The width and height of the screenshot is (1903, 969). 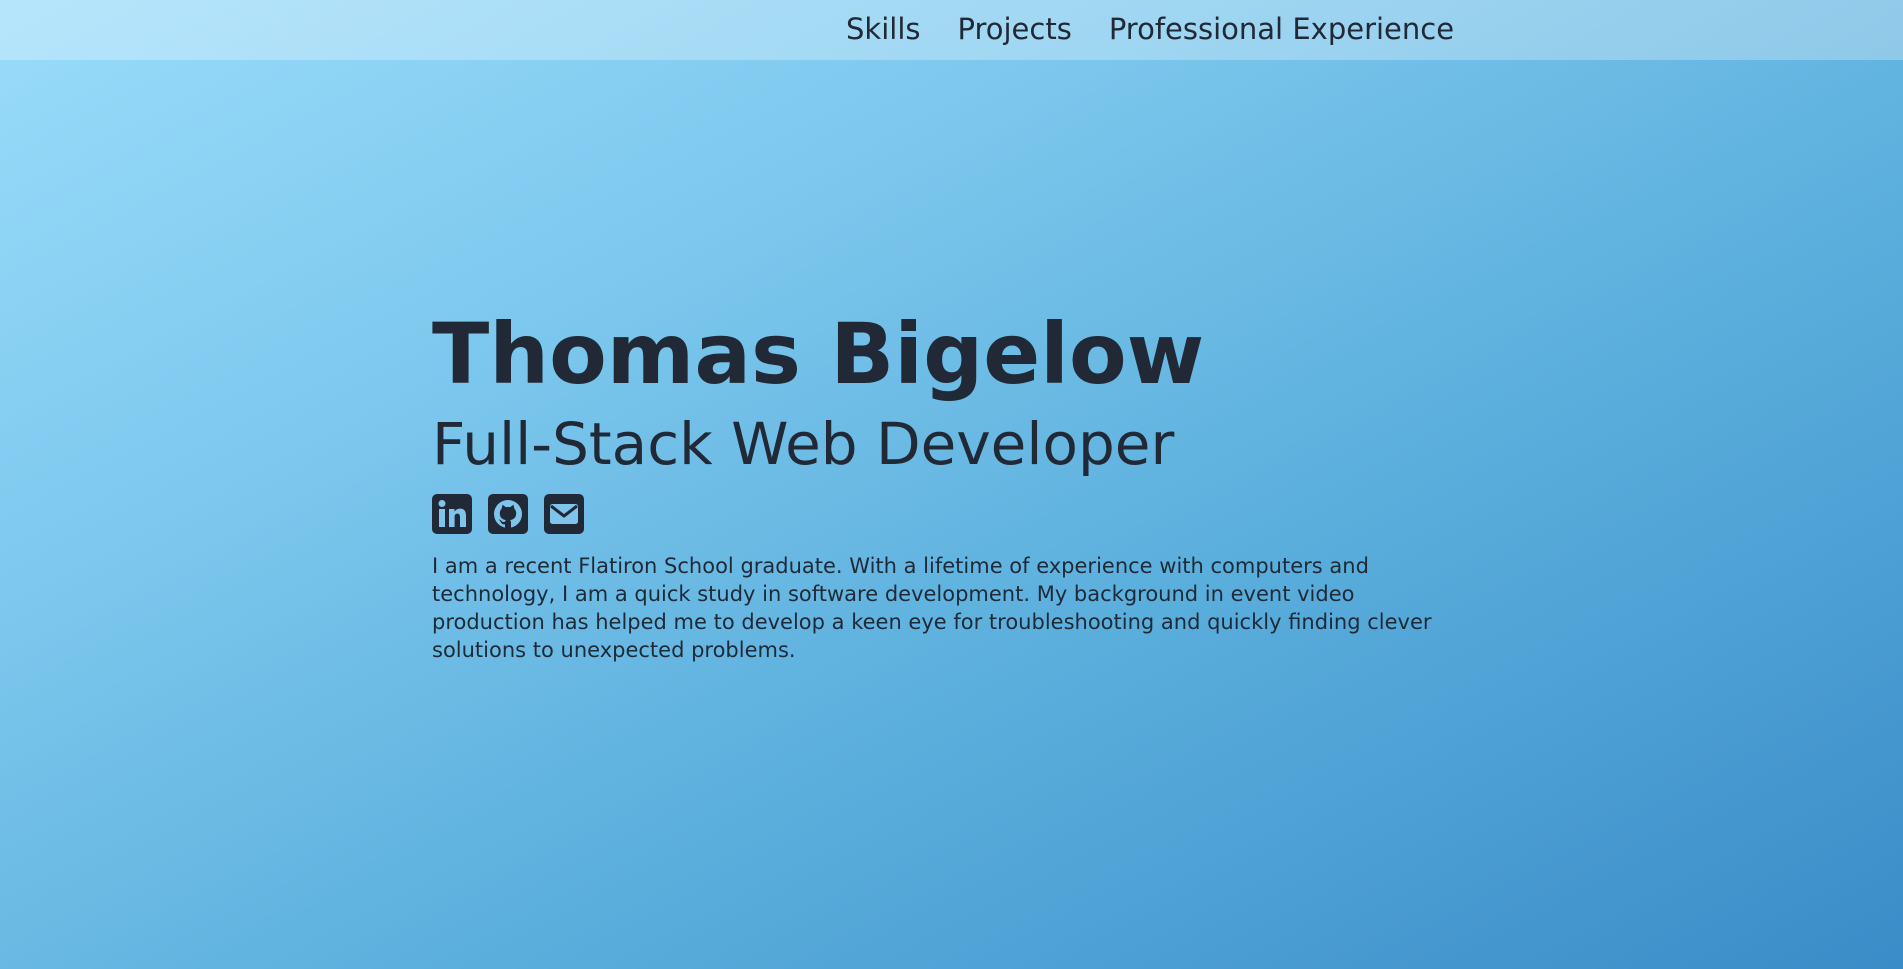 I want to click on email-icon, so click(x=564, y=514).